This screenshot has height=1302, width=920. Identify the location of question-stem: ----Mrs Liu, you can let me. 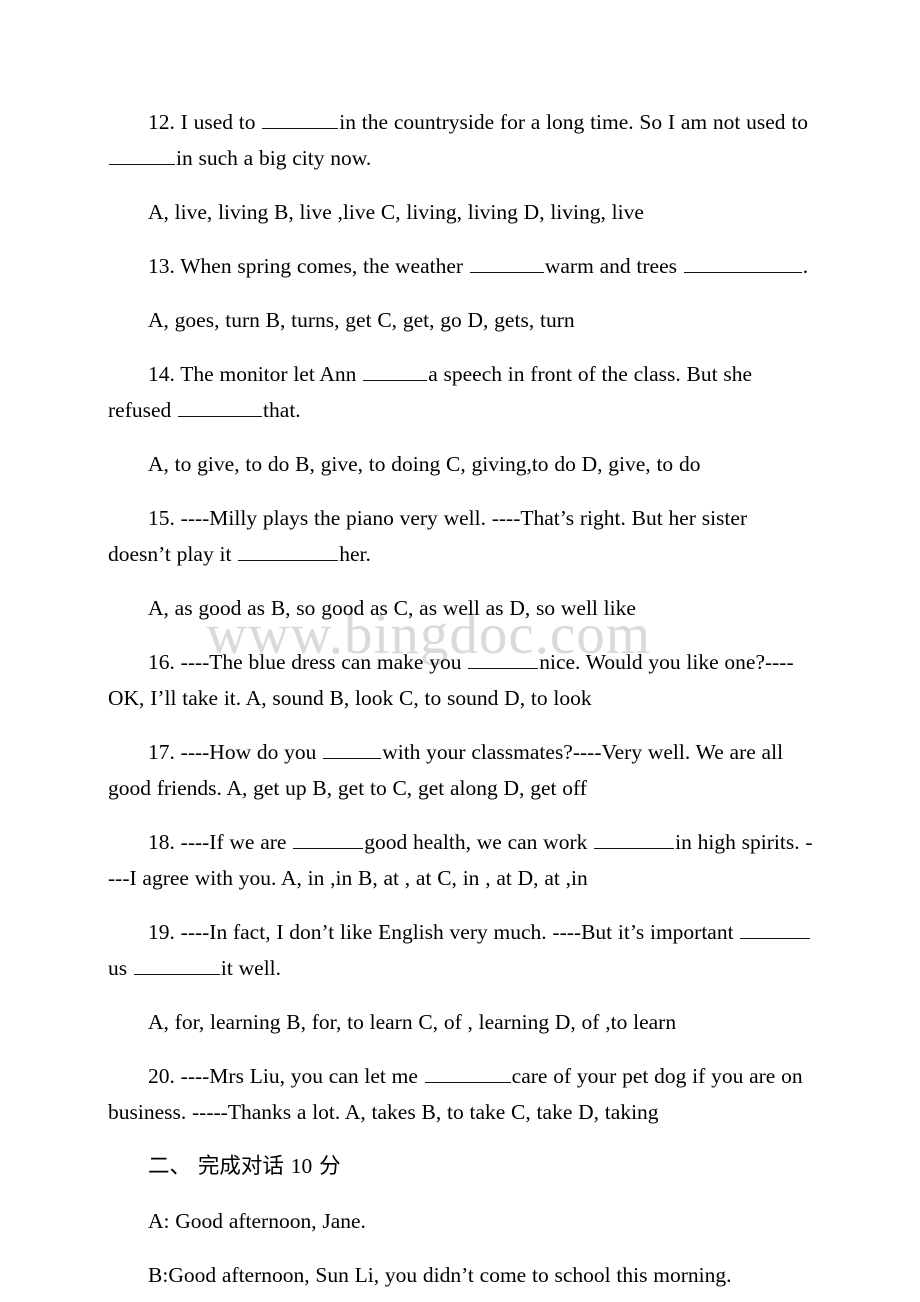
(302, 1076).